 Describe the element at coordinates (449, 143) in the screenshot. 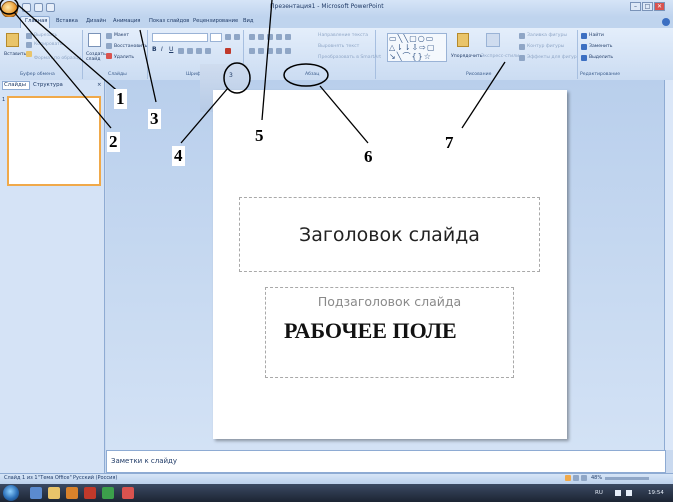

I see `annotation-7: 7` at that location.